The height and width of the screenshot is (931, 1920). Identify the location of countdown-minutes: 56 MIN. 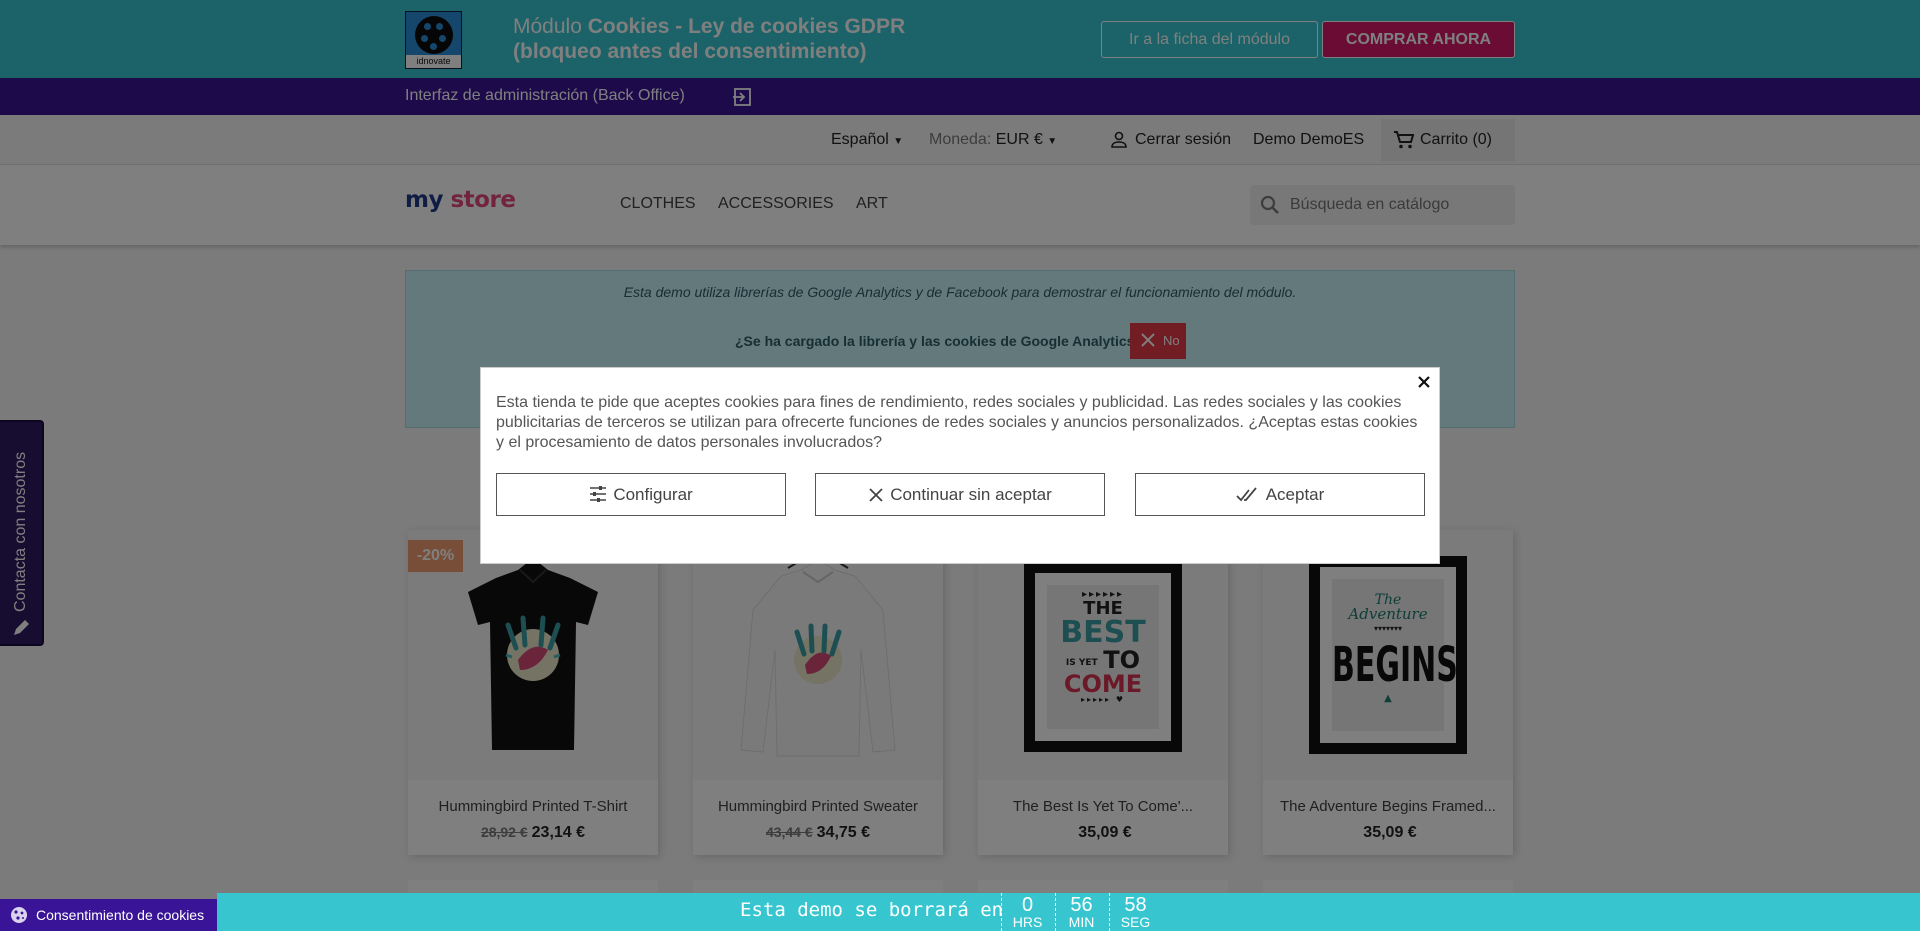
(1081, 912).